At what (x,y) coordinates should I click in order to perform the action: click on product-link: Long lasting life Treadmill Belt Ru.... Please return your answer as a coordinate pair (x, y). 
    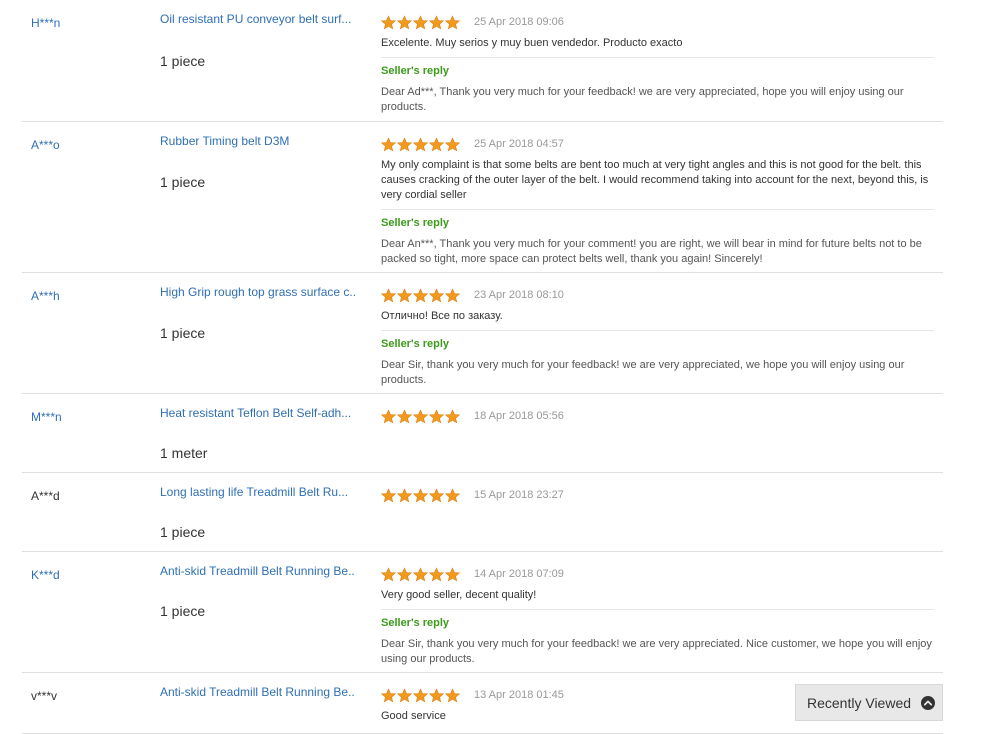
    Looking at the image, I should click on (257, 492).